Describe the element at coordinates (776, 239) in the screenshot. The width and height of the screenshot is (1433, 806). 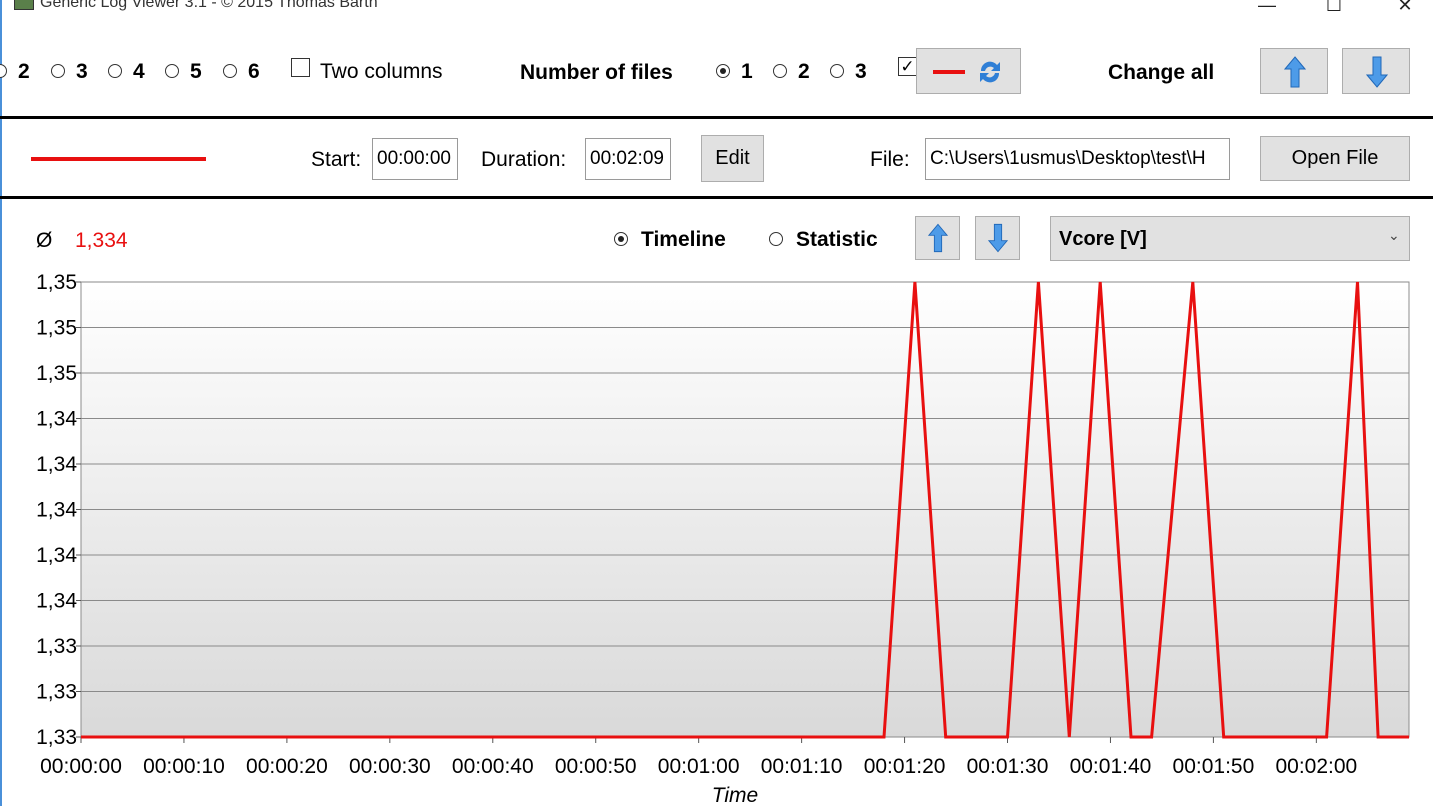
I see `statistic-radio` at that location.